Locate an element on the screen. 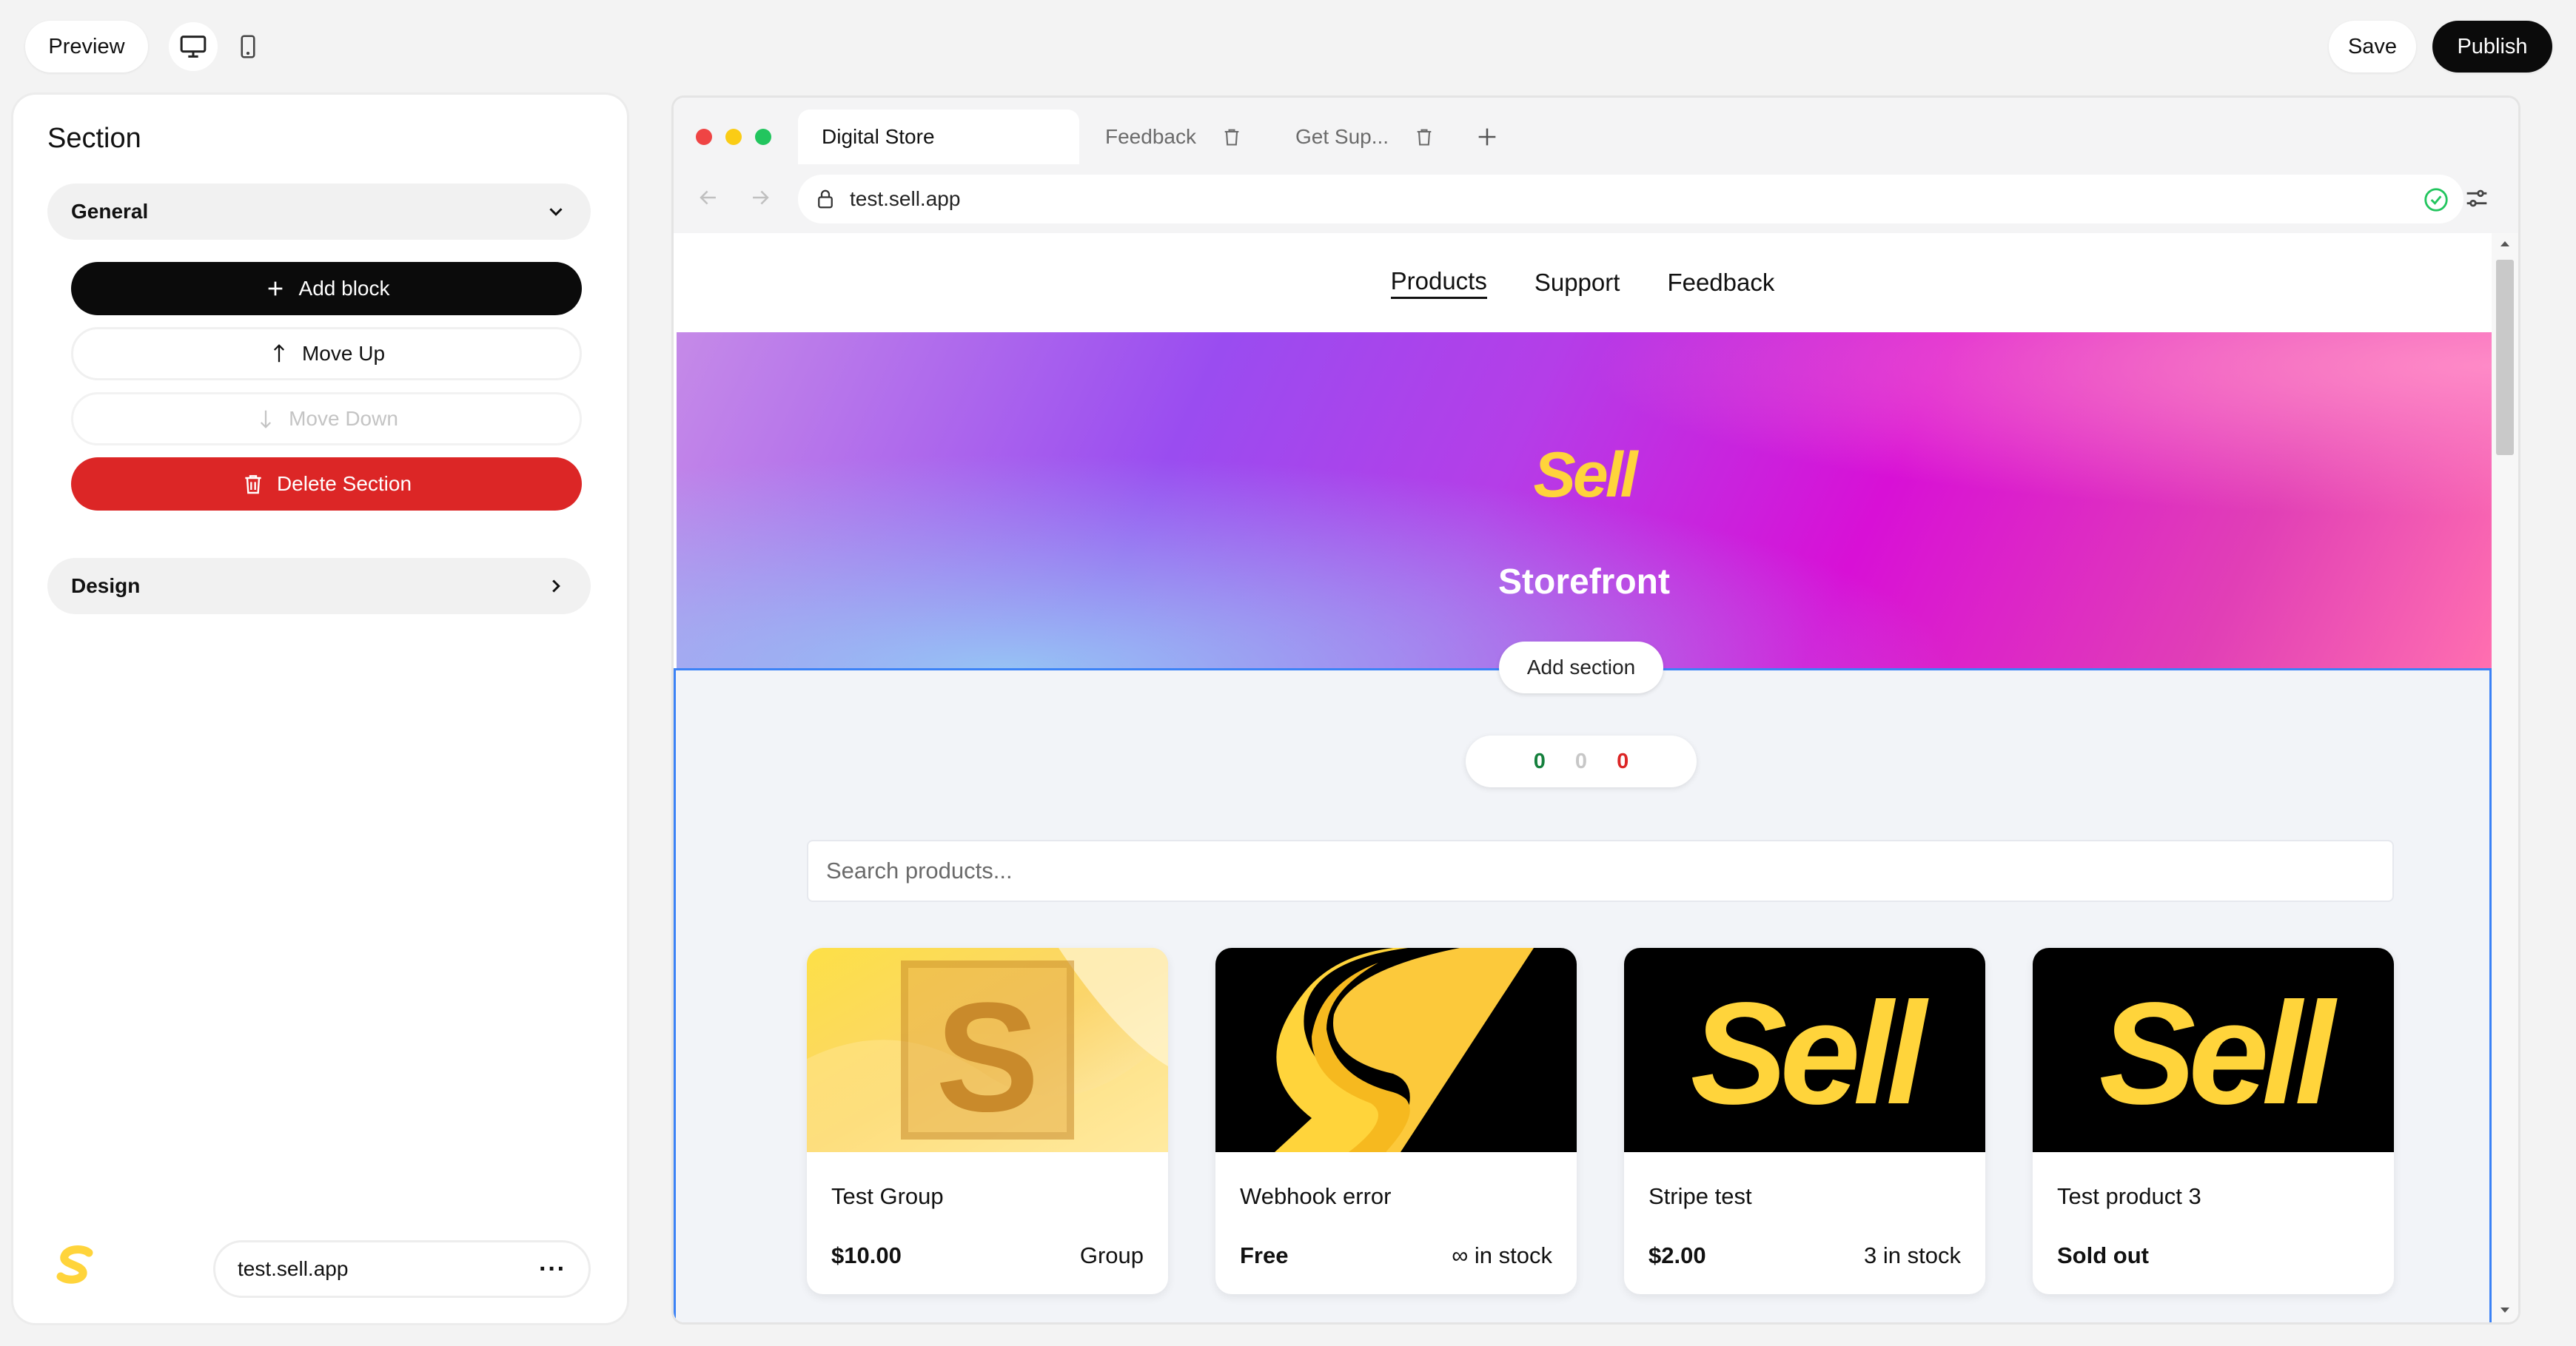  nav-link-feedback: Feedback is located at coordinates (1720, 283).